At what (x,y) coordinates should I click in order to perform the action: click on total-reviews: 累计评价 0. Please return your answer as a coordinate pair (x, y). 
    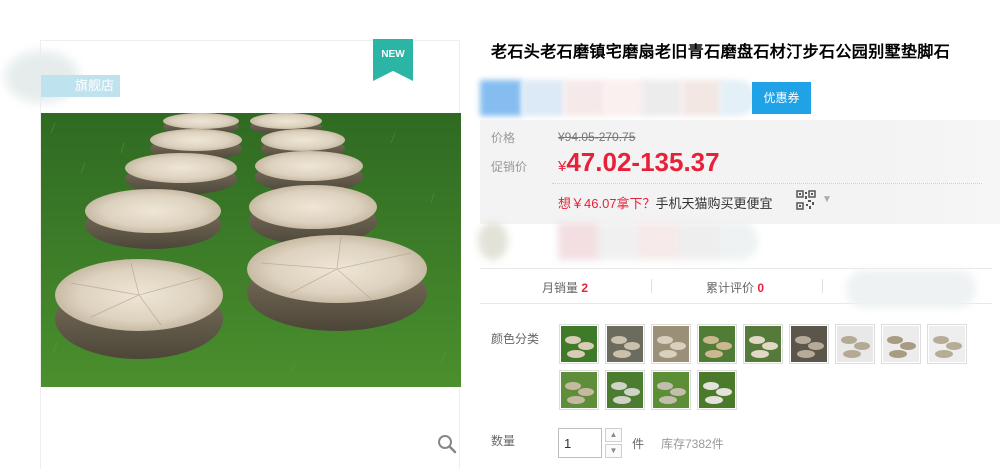
    Looking at the image, I should click on (735, 287).